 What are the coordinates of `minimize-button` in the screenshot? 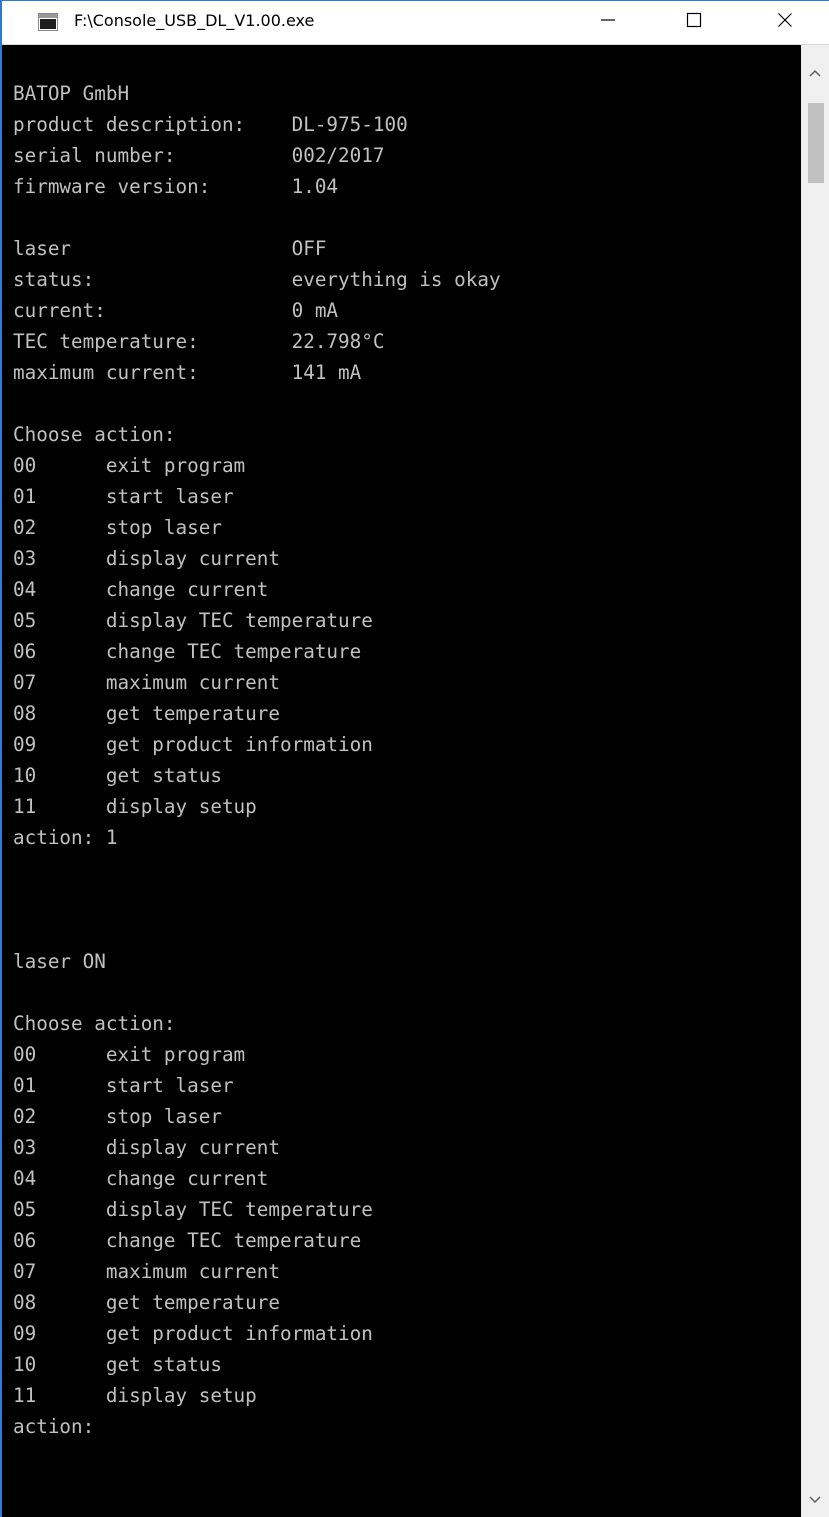 It's located at (608, 22).